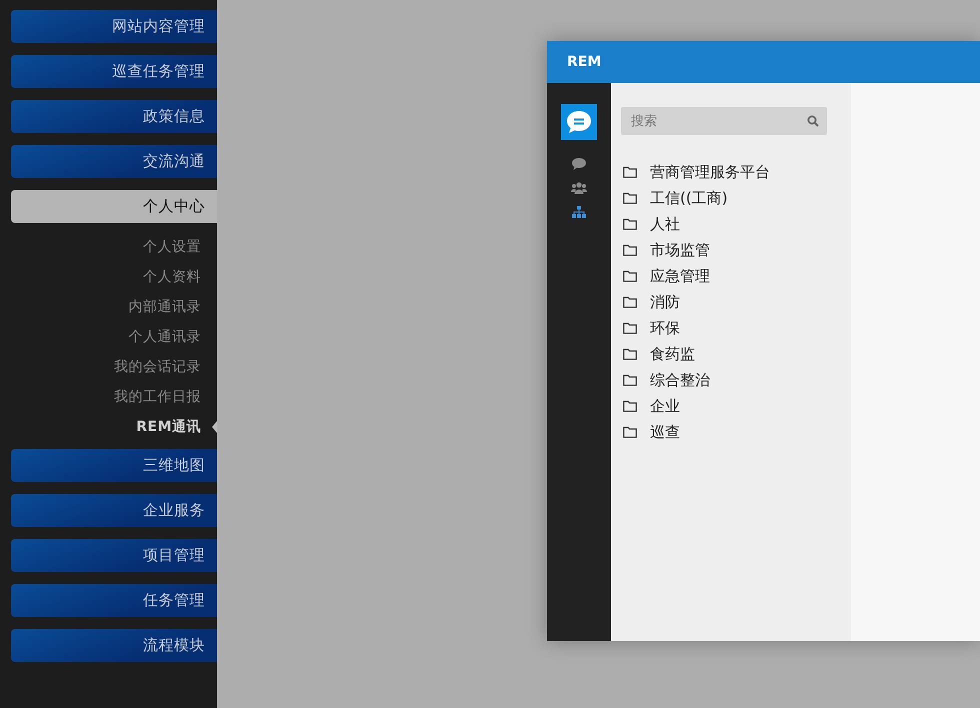 This screenshot has width=980, height=708. I want to click on submenu-item: 个人设置, so click(180, 247).